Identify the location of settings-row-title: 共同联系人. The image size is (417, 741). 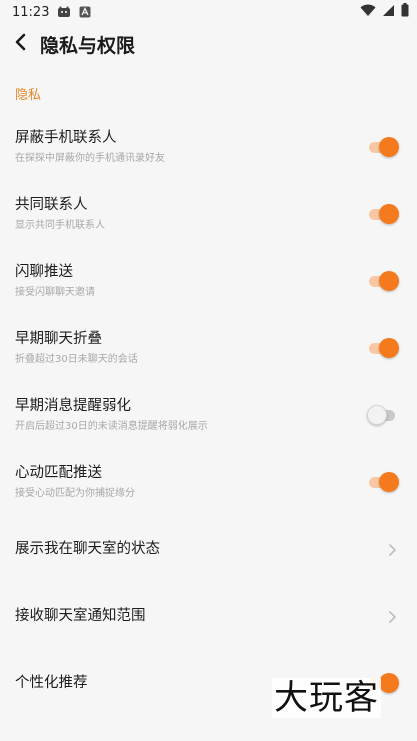
(51, 205).